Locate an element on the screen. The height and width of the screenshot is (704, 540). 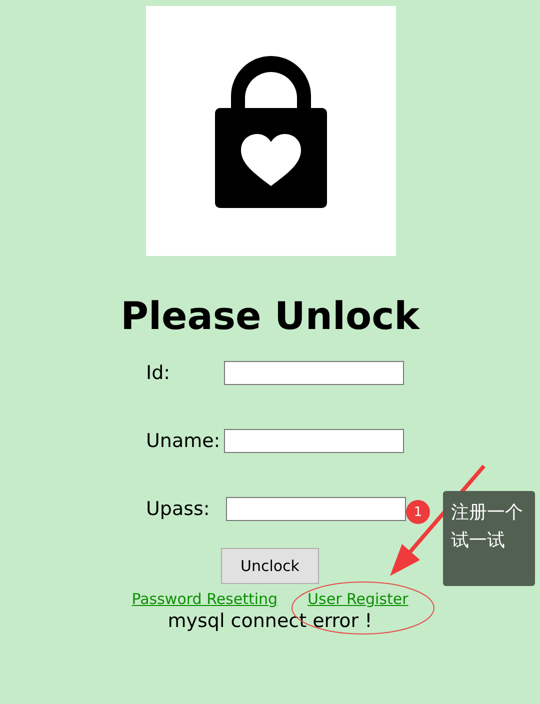
tooltip: 注册一个试一试 is located at coordinates (489, 538).